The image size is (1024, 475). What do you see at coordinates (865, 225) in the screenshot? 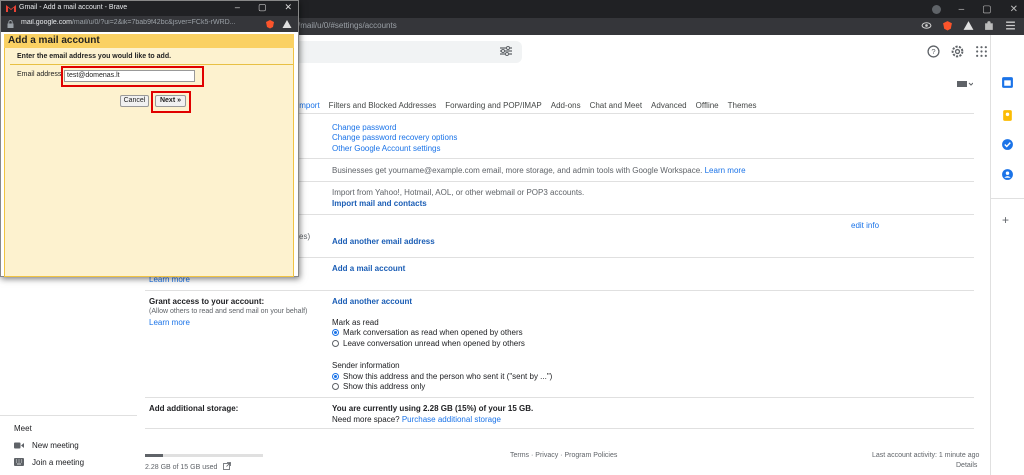
I see `edit-info-link: edit info` at bounding box center [865, 225].